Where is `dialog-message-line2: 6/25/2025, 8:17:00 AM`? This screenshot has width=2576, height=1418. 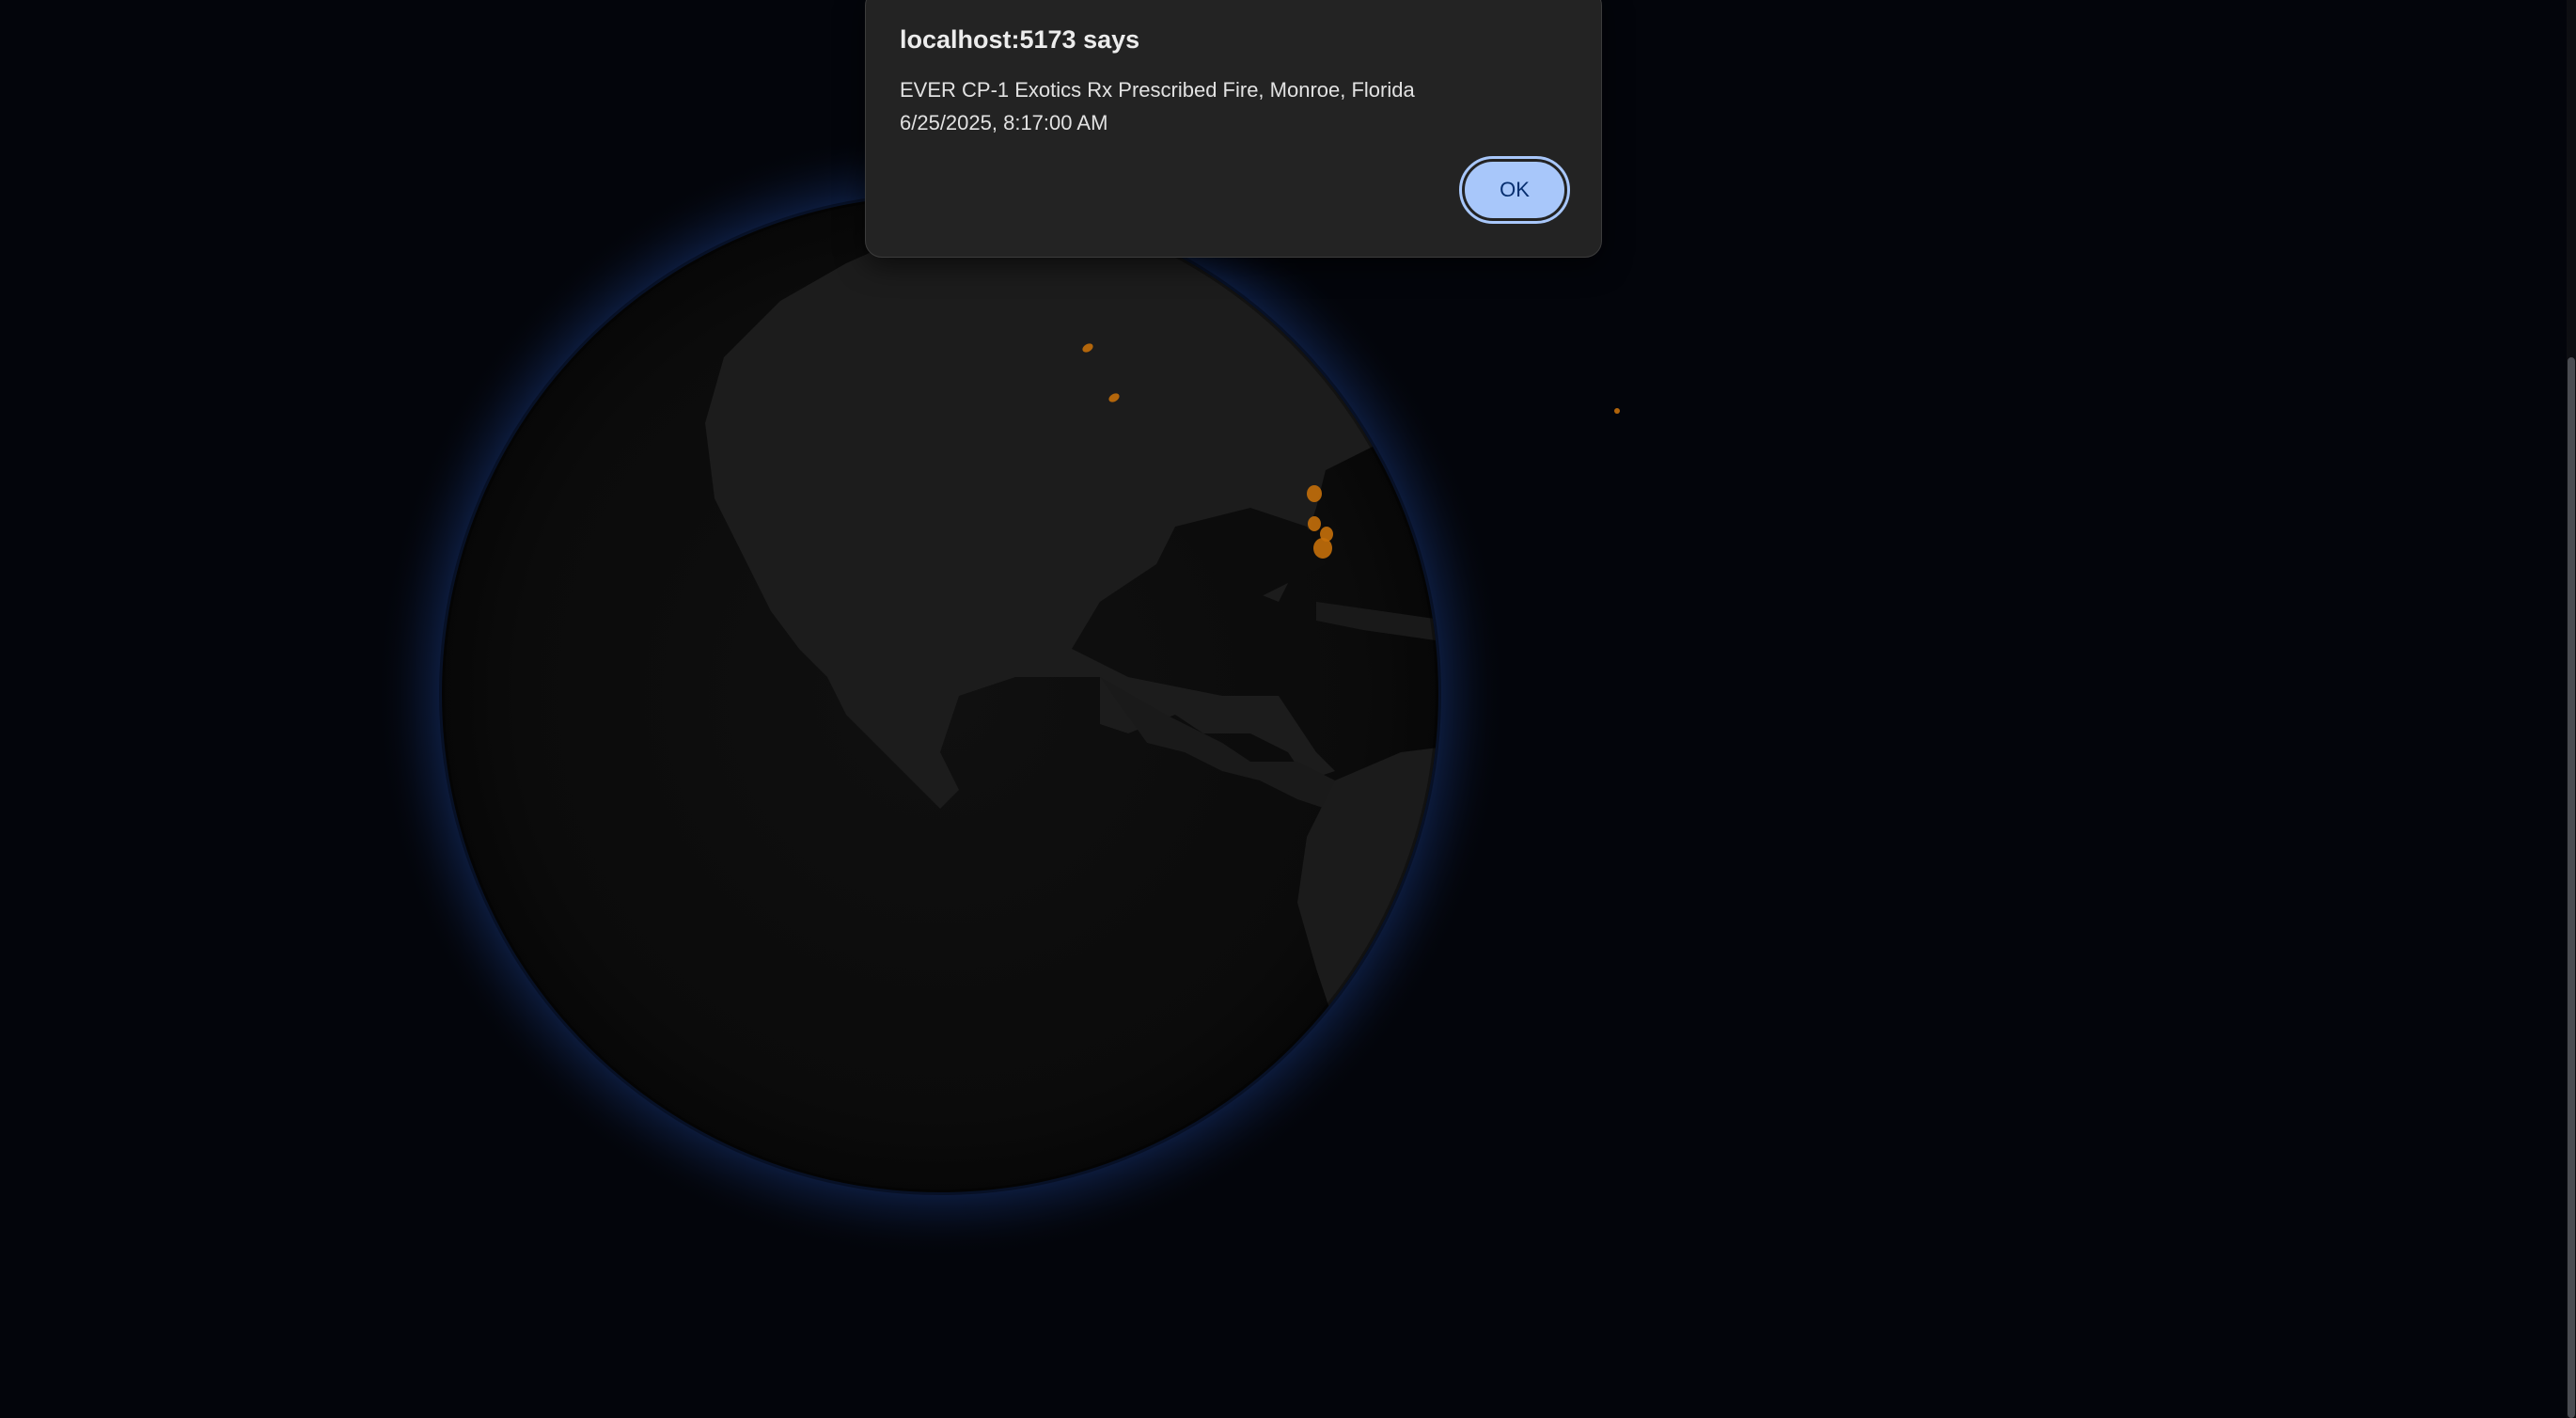 dialog-message-line2: 6/25/2025, 8:17:00 AM is located at coordinates (1004, 122).